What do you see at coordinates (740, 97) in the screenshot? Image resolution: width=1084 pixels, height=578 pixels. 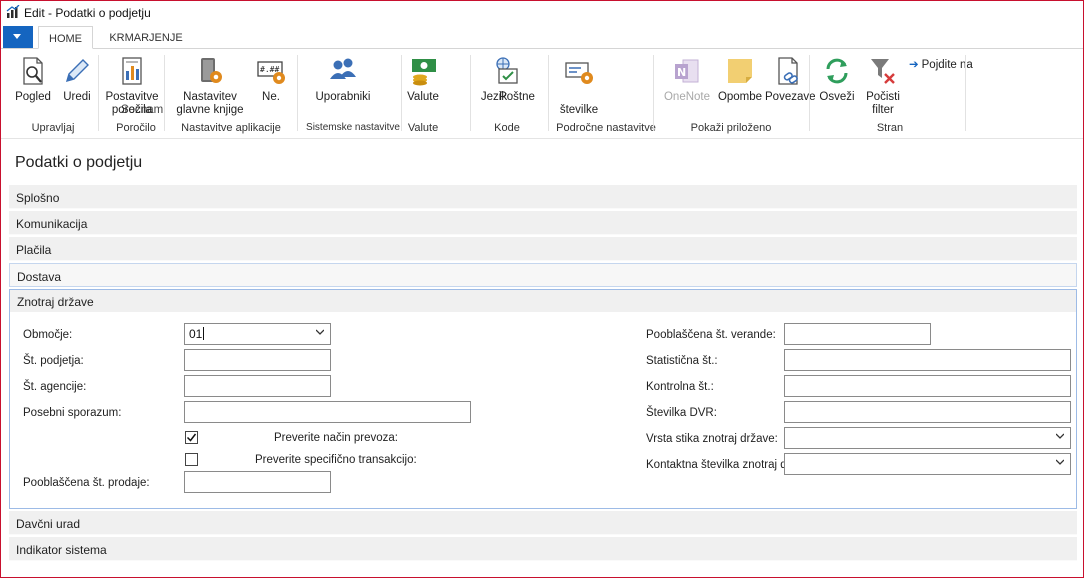 I see `notes-label: Opombe` at bounding box center [740, 97].